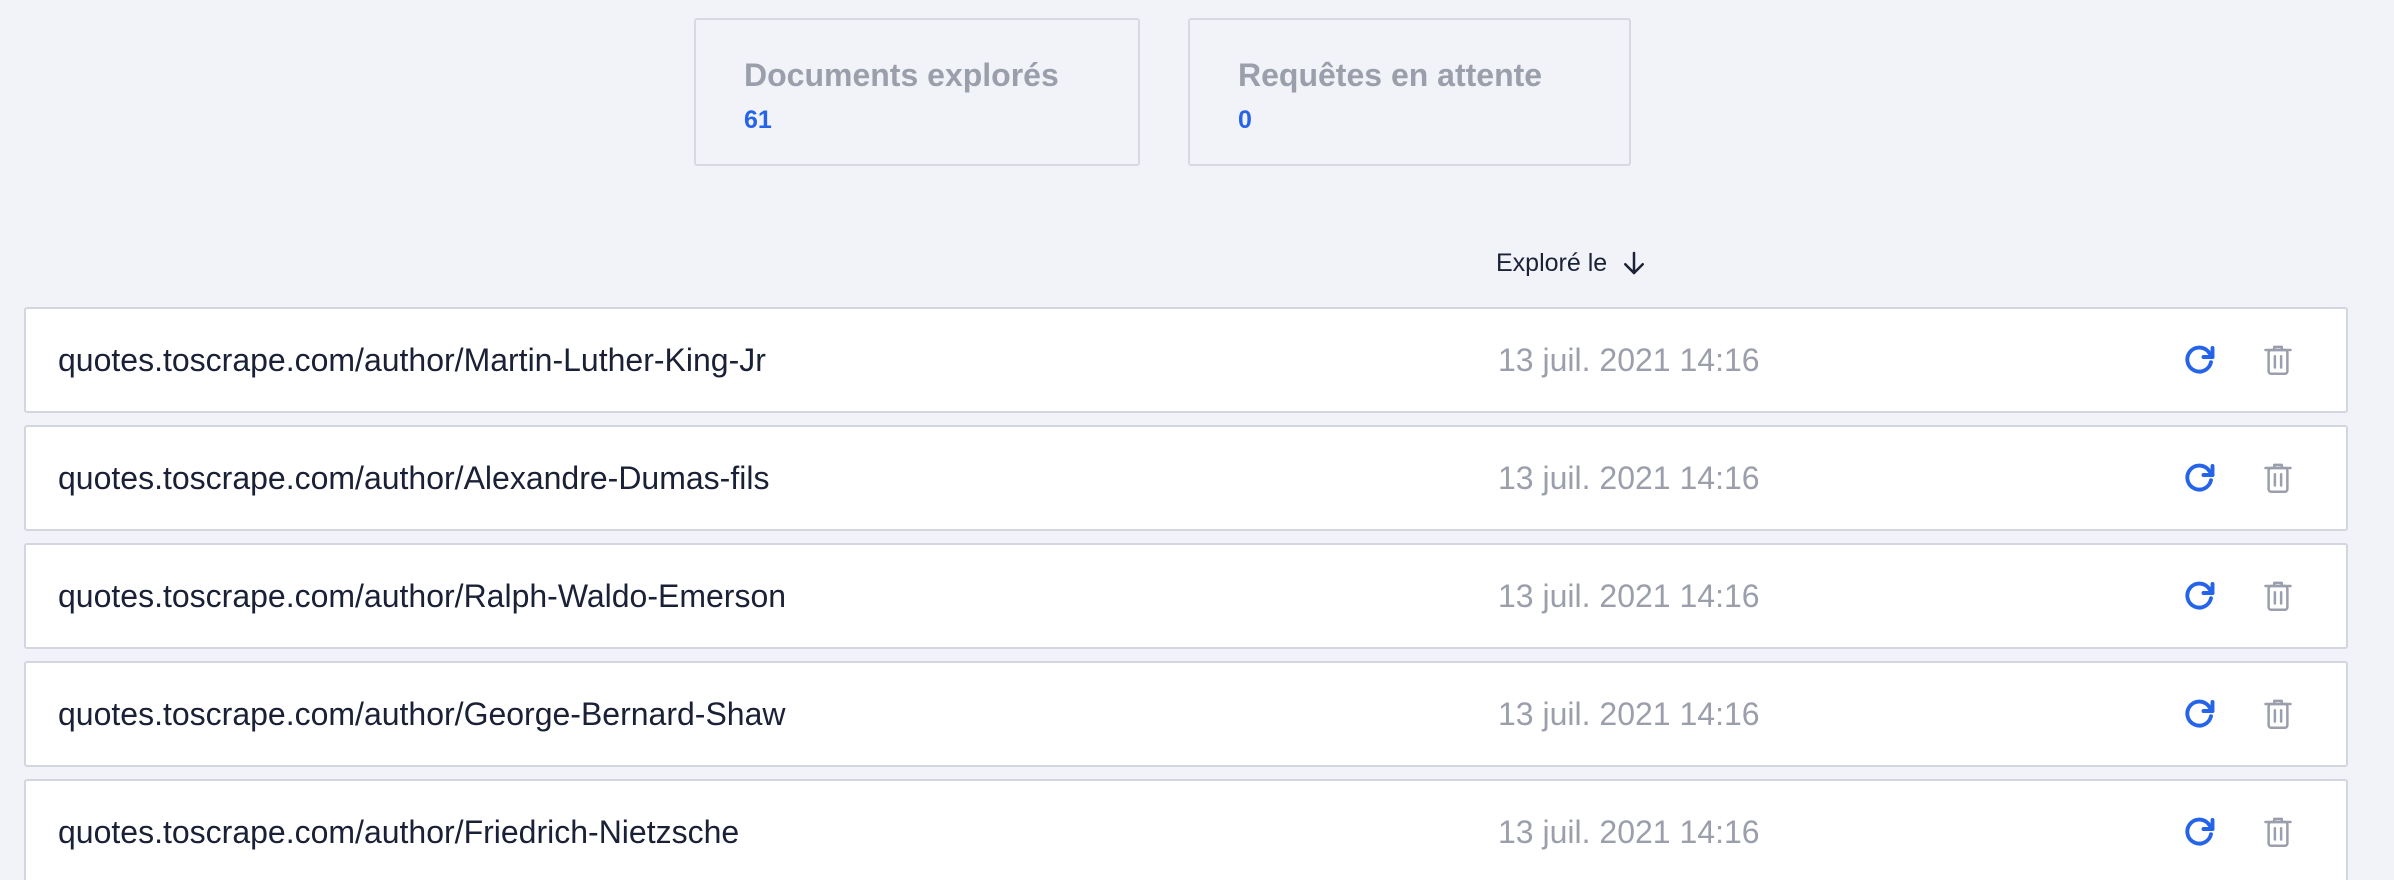 The height and width of the screenshot is (880, 2394). Describe the element at coordinates (758, 120) in the screenshot. I see `stat-value: 61` at that location.